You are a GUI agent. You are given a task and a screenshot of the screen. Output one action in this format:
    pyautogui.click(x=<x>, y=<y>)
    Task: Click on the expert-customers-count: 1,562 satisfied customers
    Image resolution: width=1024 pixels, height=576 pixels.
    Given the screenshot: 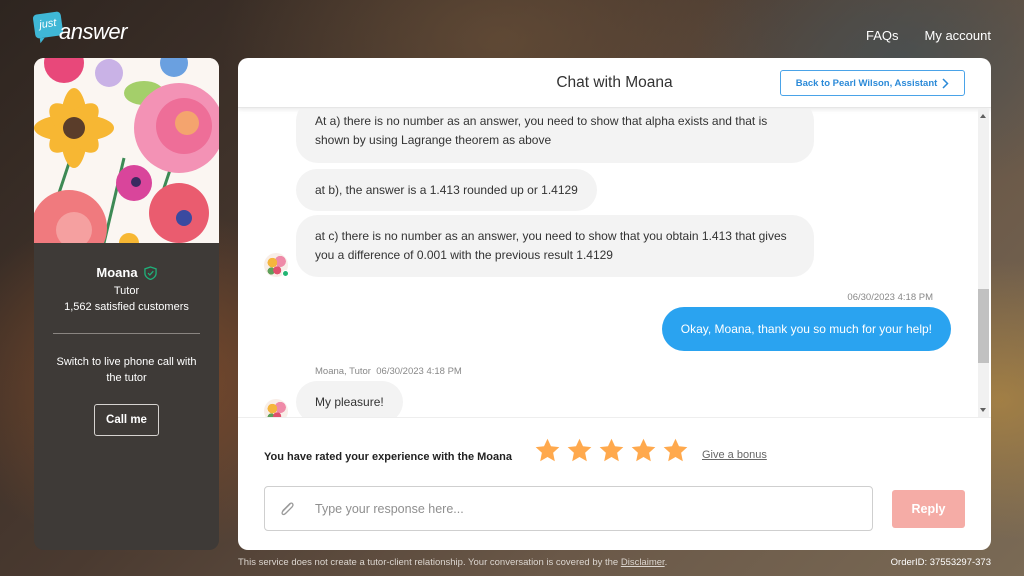 What is the action you would take?
    pyautogui.click(x=126, y=307)
    